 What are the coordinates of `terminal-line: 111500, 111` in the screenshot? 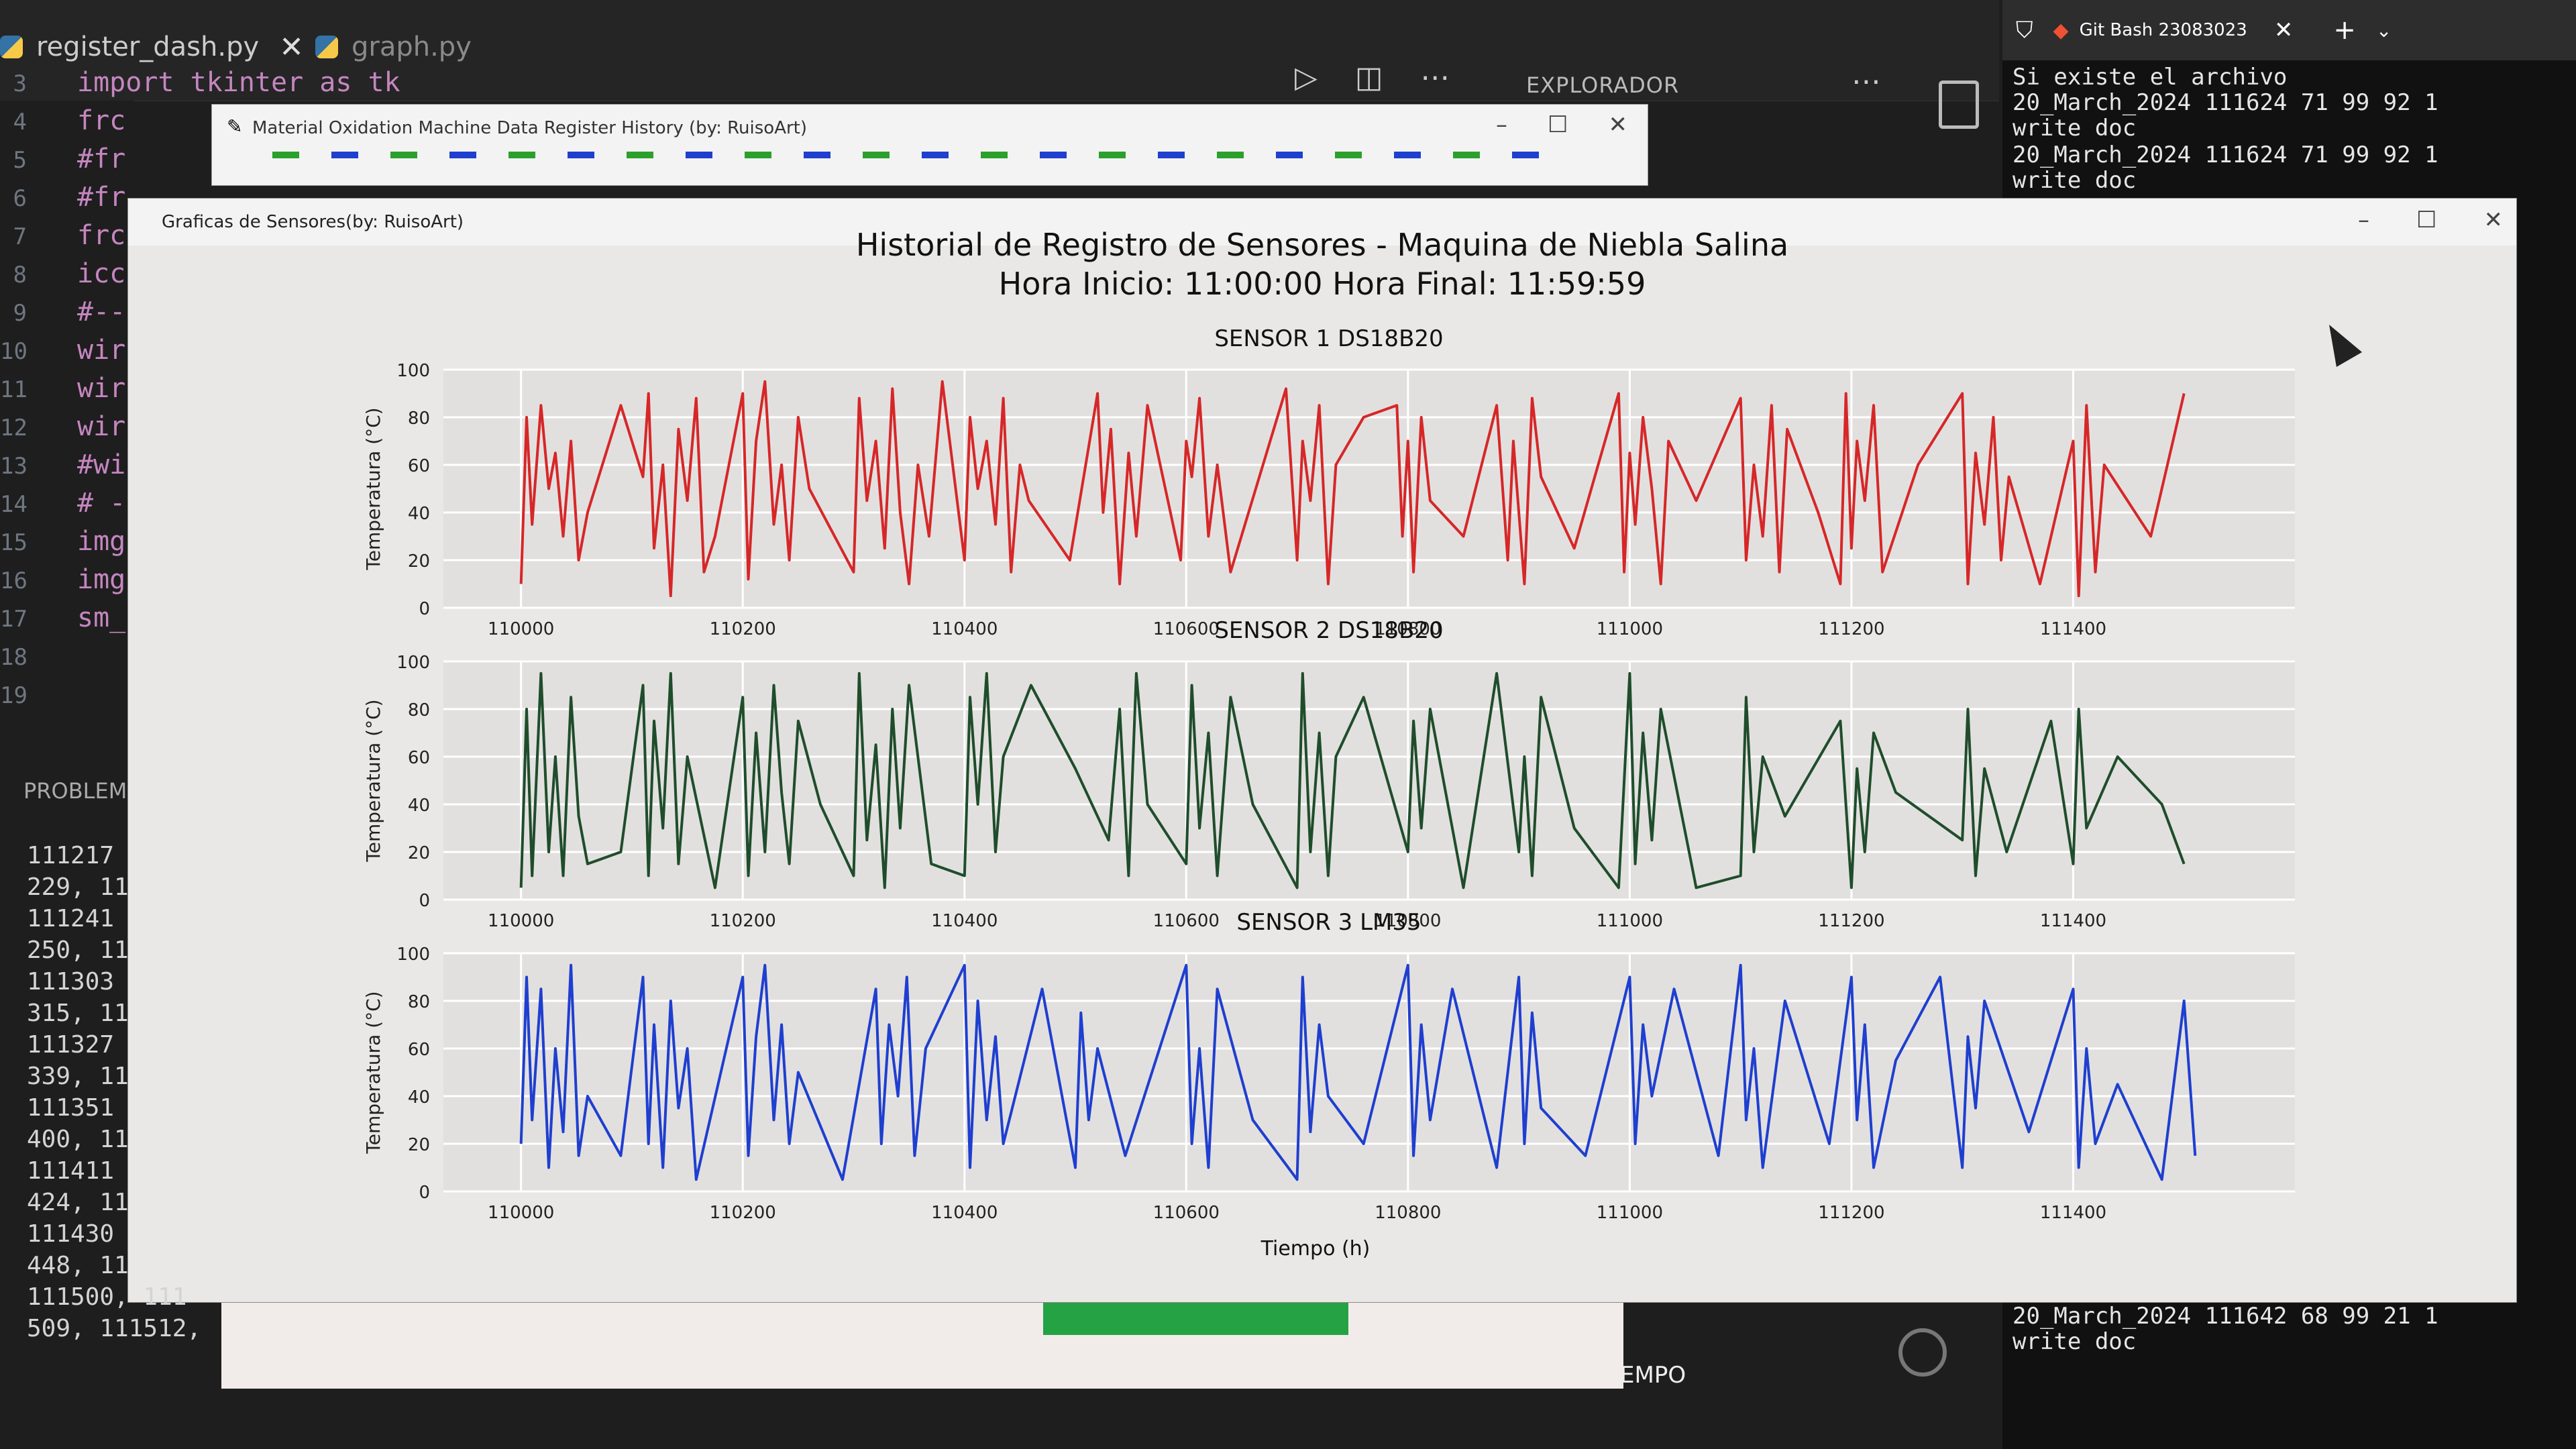 It's located at (107, 1297).